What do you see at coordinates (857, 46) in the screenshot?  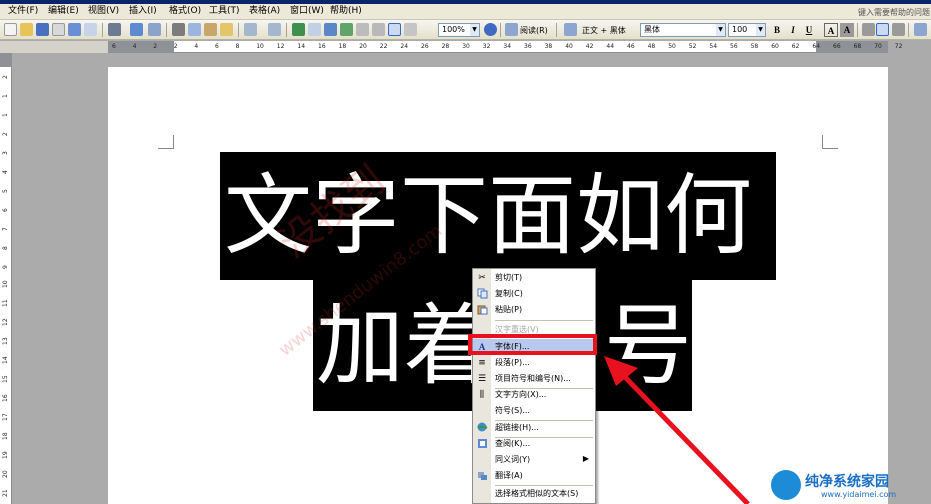 I see `ruler-tick-label: 68` at bounding box center [857, 46].